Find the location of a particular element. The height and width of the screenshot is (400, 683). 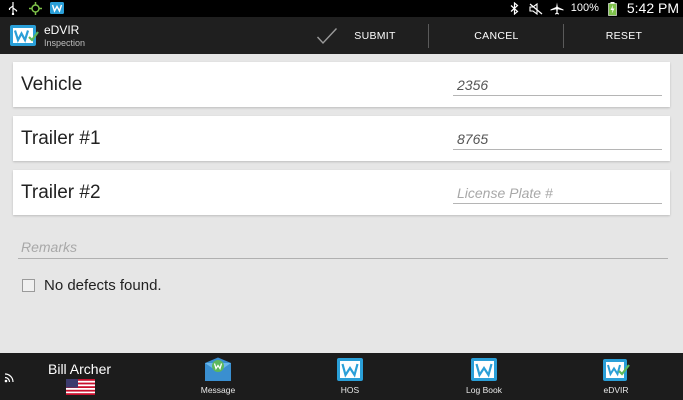

edvir-app-logo-icon is located at coordinates (25, 35).